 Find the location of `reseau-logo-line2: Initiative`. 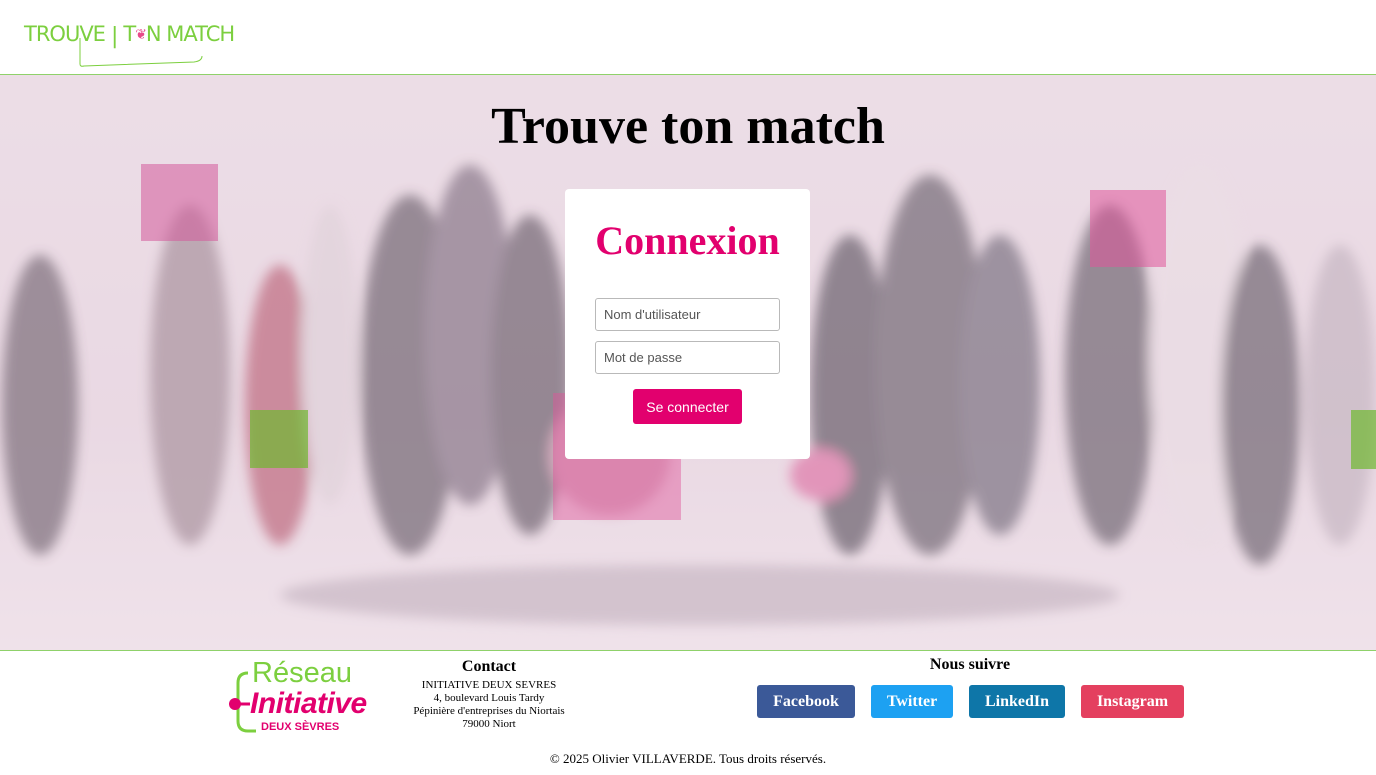

reseau-logo-line2: Initiative is located at coordinates (308, 703).